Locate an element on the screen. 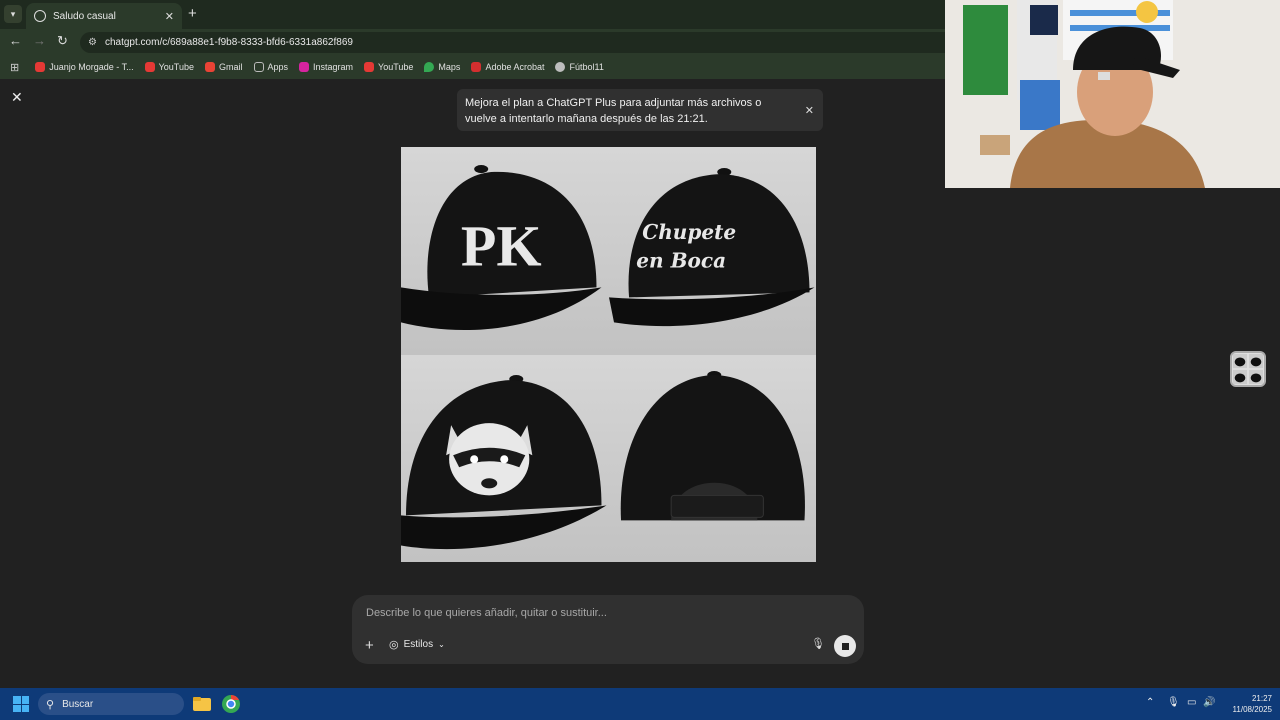  edit-prompt-input is located at coordinates (601, 613).